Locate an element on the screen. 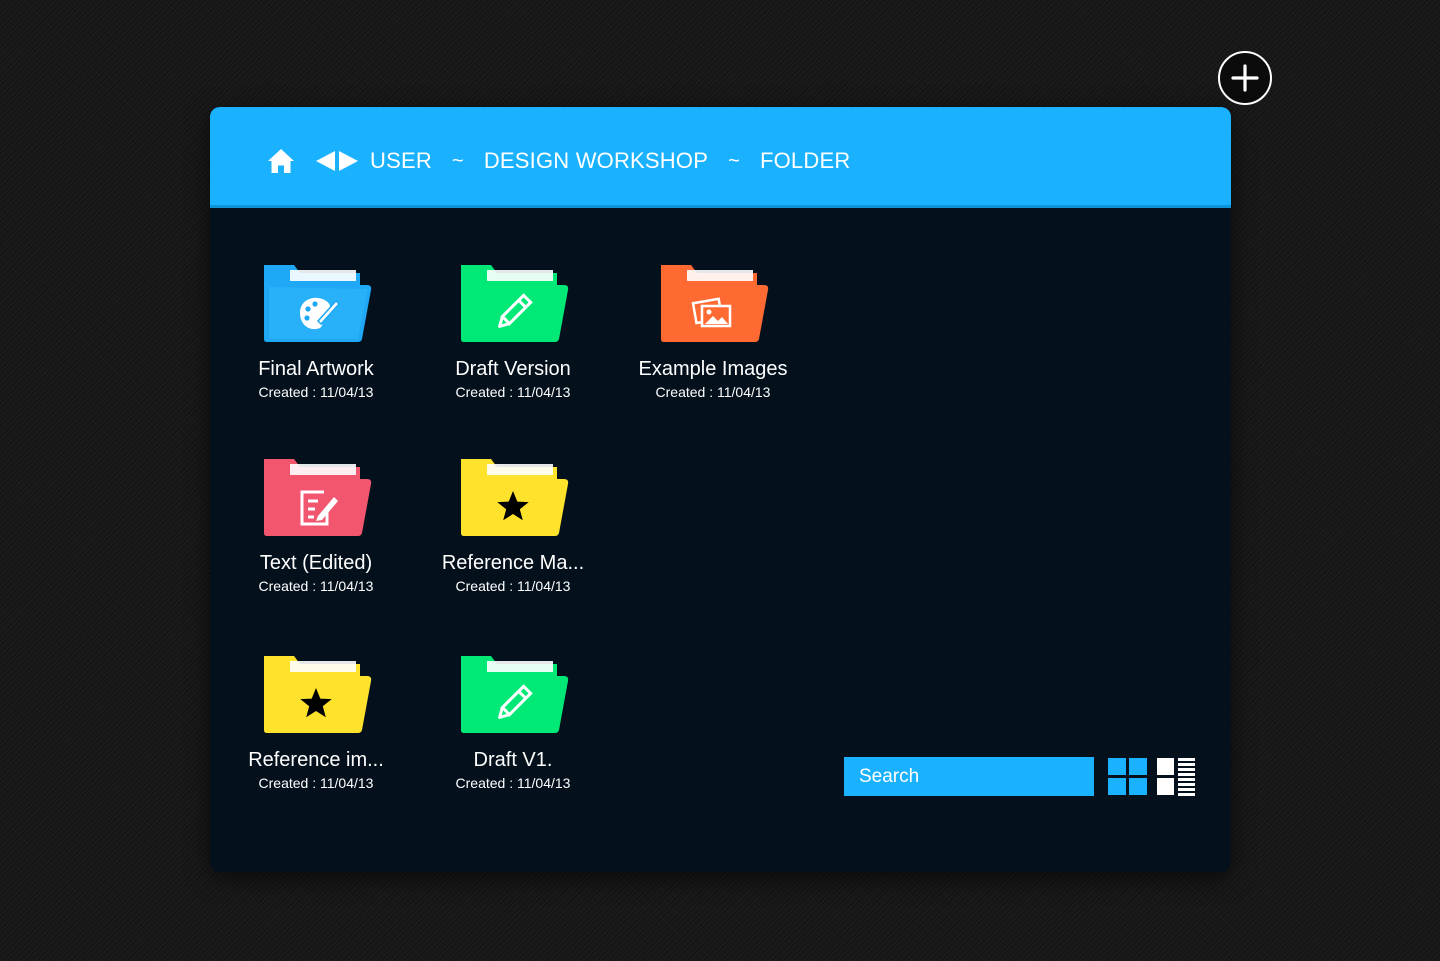 Image resolution: width=1440 pixels, height=961 pixels. folder-item: Final Artwork Created : 11/04/13 is located at coordinates (316, 331).